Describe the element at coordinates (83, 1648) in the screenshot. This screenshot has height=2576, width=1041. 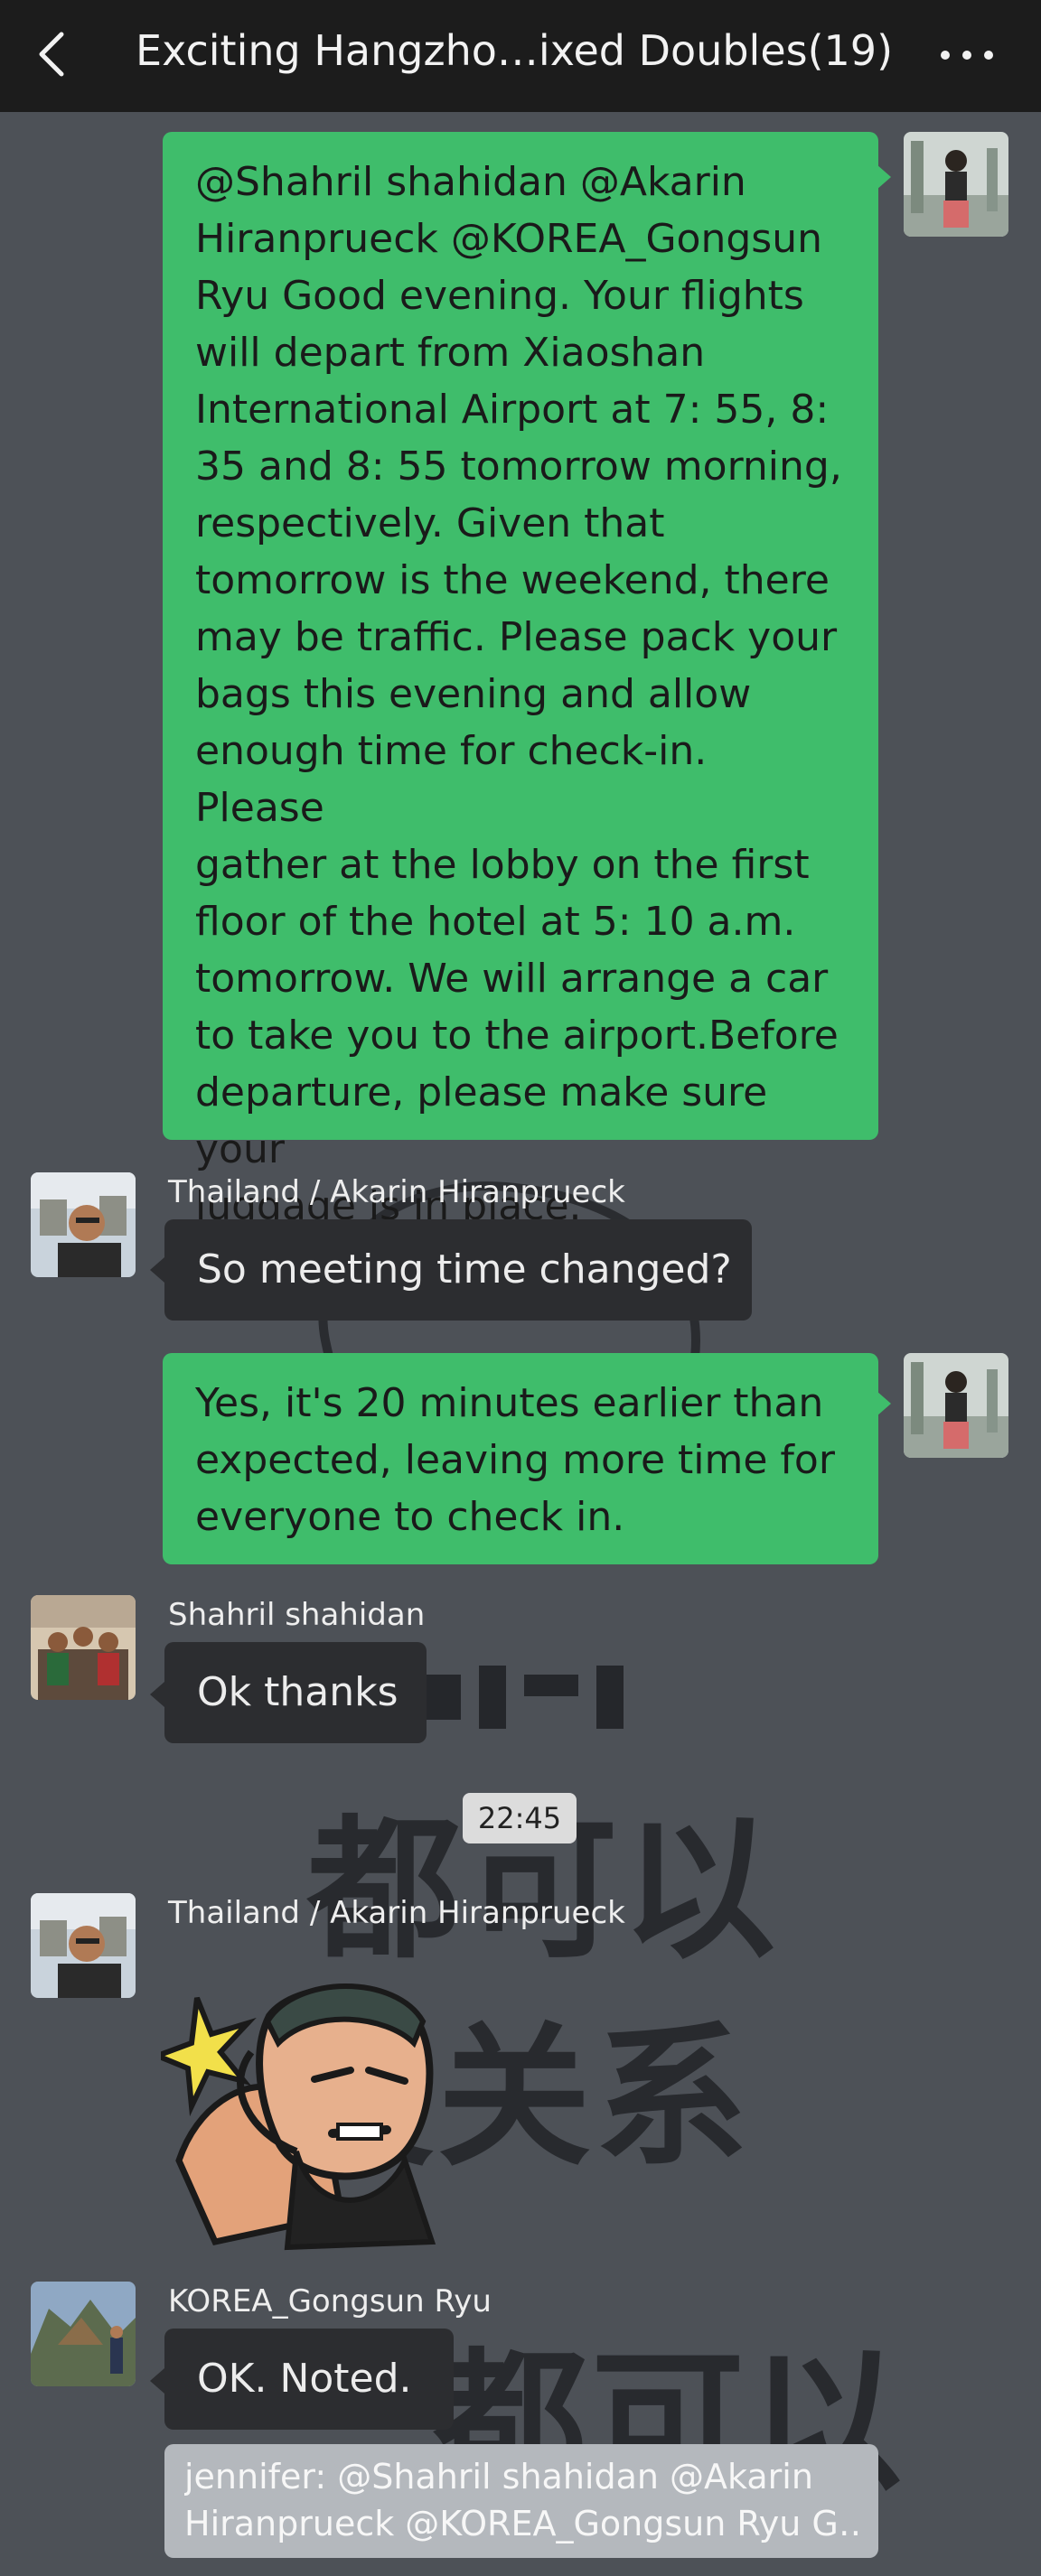
I see `shahril-avatar` at that location.